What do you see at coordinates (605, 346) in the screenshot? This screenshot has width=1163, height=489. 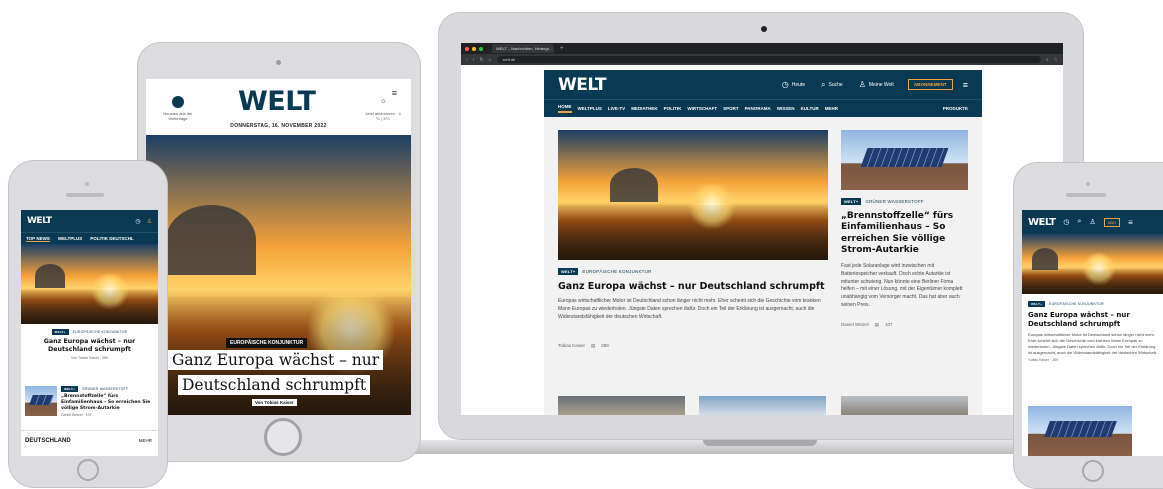 I see `lead-comment-count: 289` at bounding box center [605, 346].